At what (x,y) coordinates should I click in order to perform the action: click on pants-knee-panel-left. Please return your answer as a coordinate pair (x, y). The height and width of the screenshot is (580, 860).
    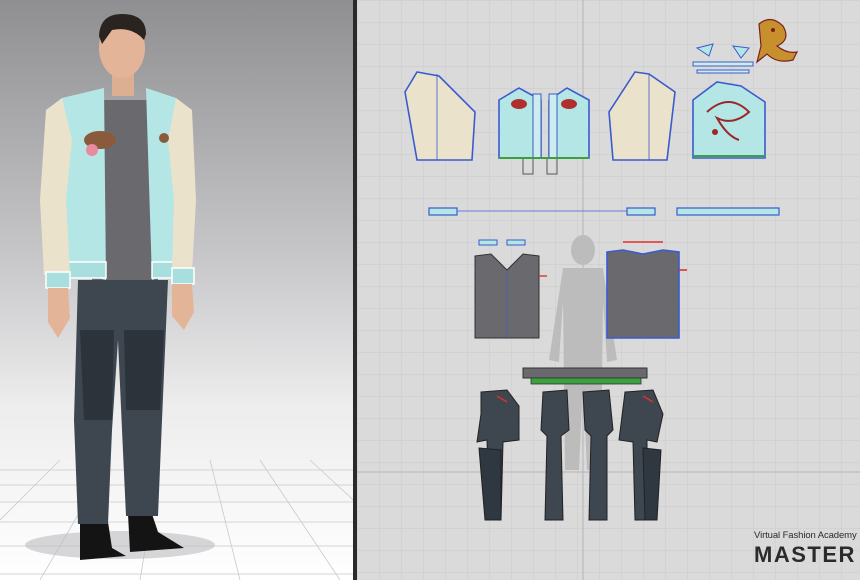
    Looking at the image, I should click on (97, 375).